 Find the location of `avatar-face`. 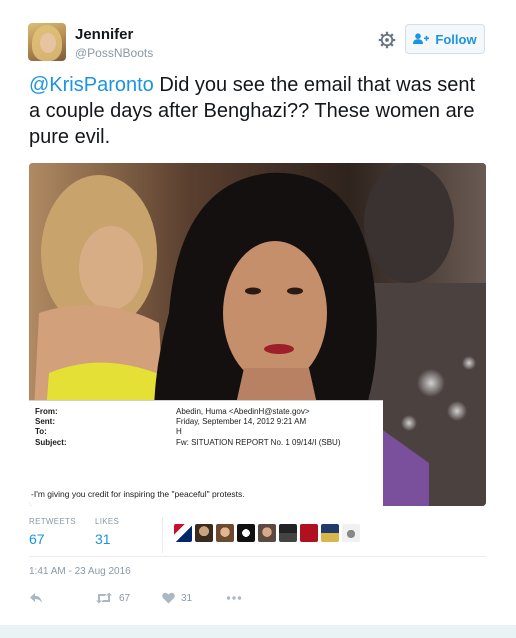

avatar-face is located at coordinates (48, 43).